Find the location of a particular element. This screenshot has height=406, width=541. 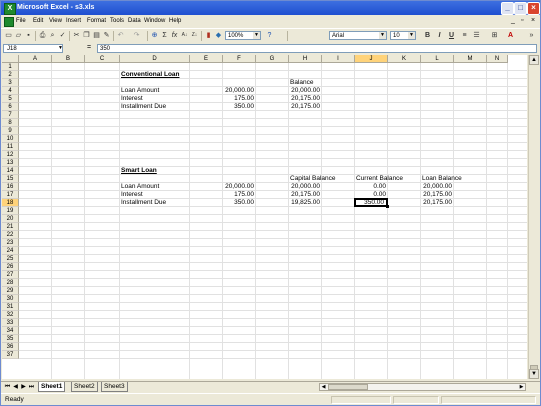

cell-l16: 20,000.00 is located at coordinates (437, 187).